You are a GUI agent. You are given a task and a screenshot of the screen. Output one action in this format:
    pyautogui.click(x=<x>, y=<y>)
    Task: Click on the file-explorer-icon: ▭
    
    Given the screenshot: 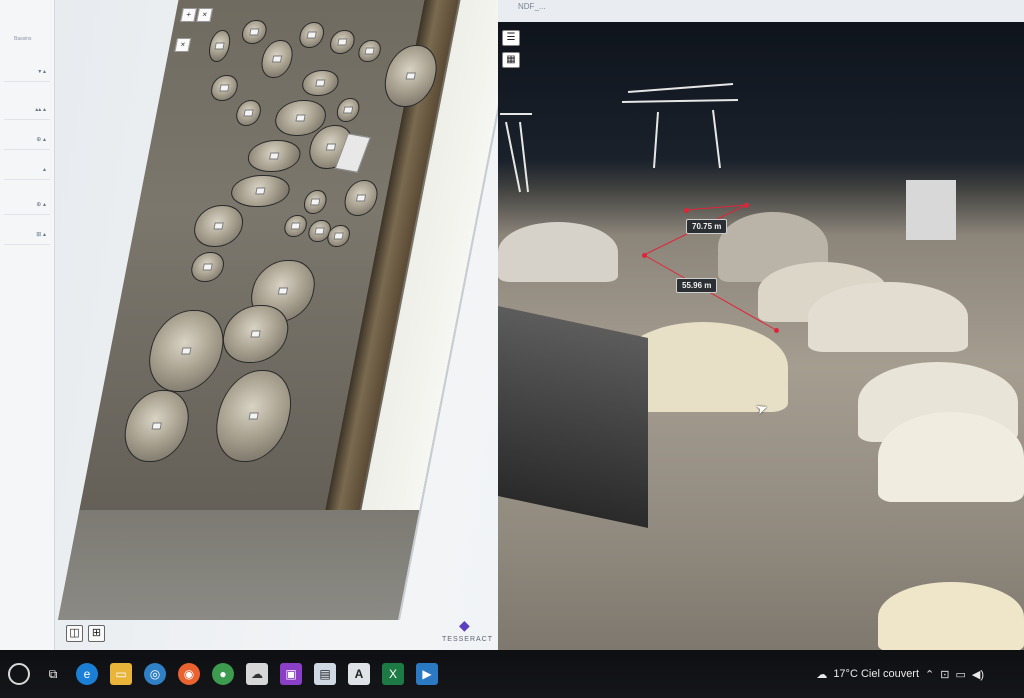 What is the action you would take?
    pyautogui.click(x=121, y=674)
    